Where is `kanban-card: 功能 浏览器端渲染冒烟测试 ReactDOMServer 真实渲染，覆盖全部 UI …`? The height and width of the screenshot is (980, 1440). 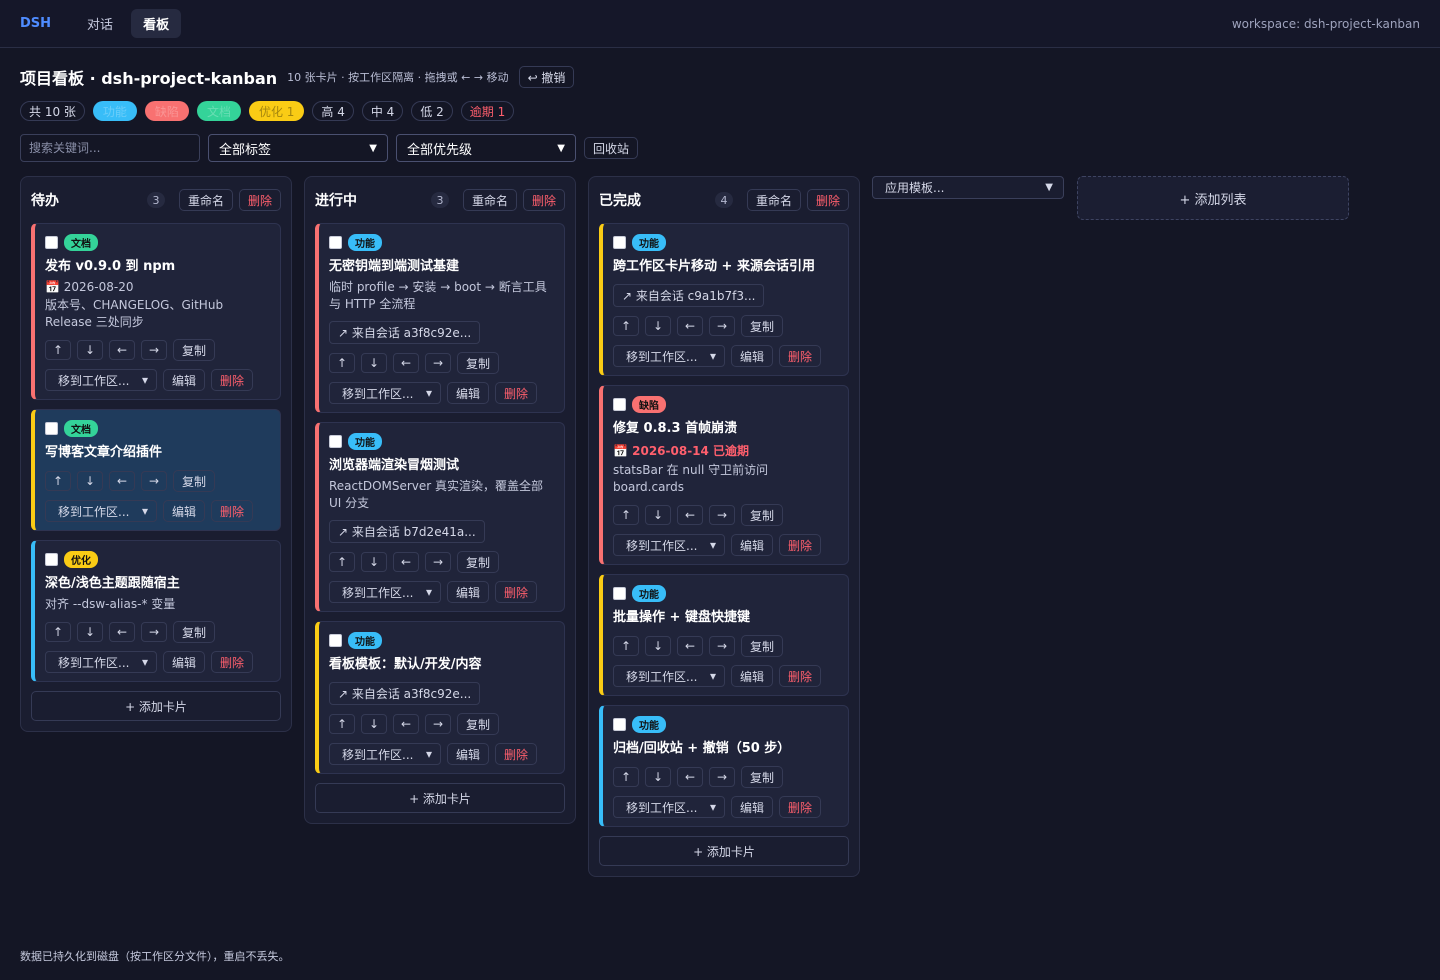 kanban-card: 功能 浏览器端渲染冒烟测试 ReactDOMServer 真实渲染，覆盖全部 UI … is located at coordinates (440, 517).